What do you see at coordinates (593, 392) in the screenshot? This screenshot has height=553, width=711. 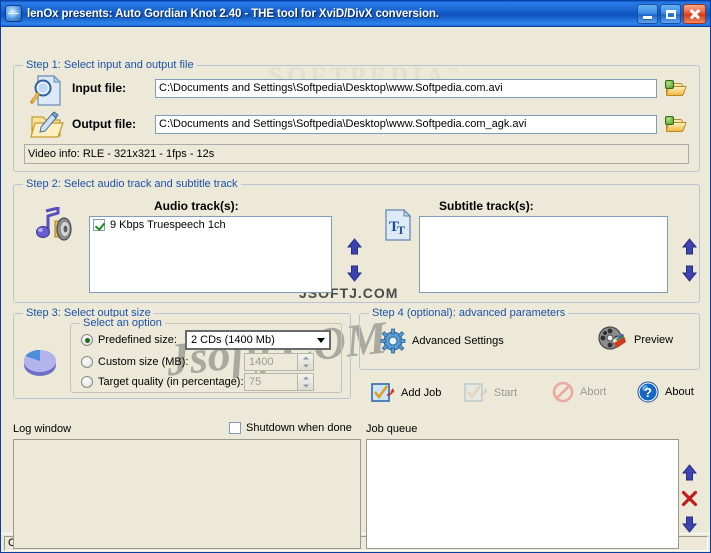 I see `abort-label: Abort` at bounding box center [593, 392].